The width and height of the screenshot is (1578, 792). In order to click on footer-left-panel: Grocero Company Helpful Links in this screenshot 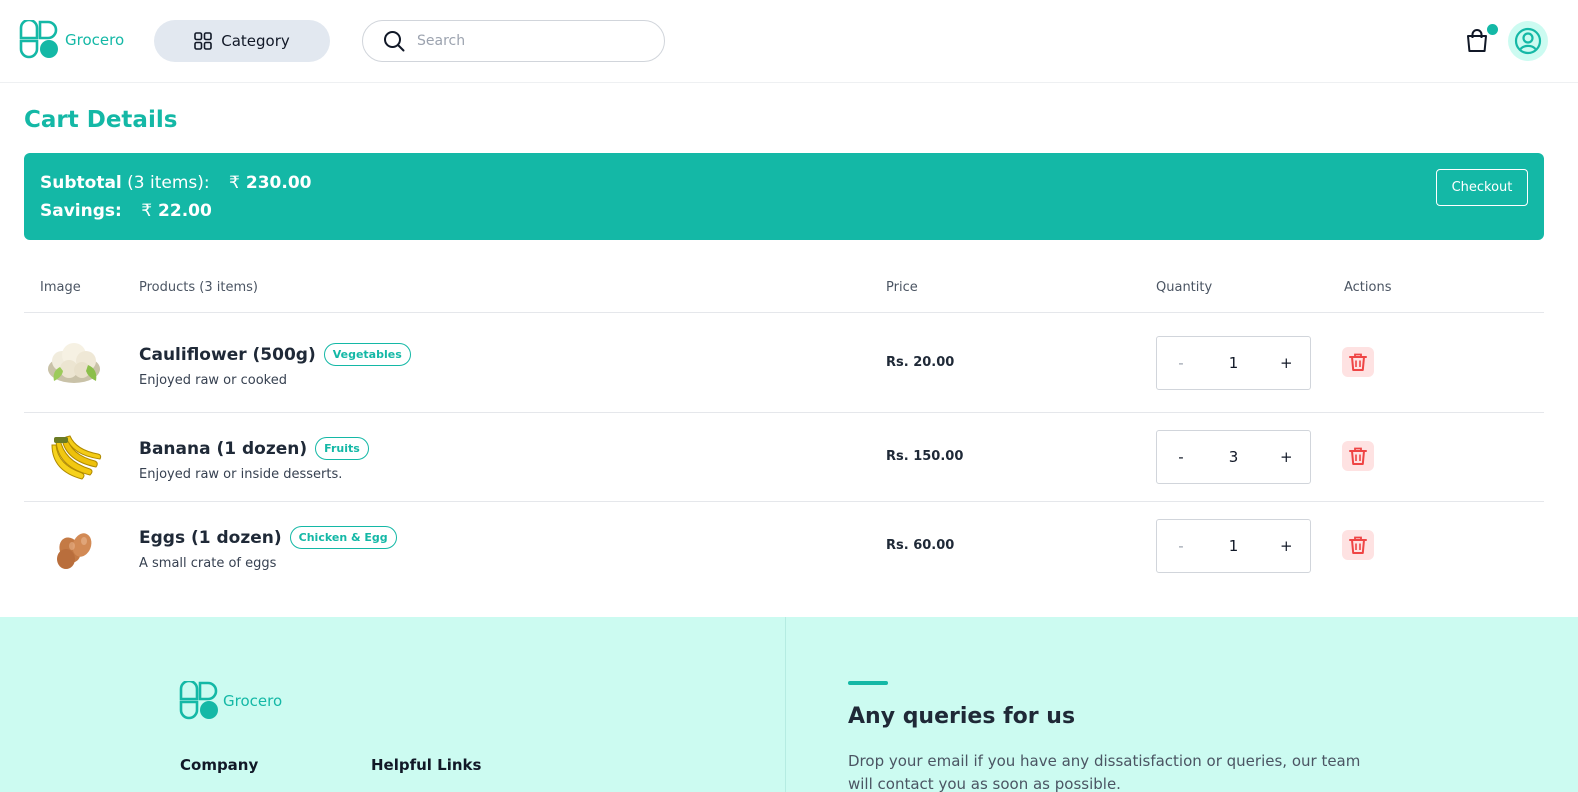, I will do `click(392, 704)`.